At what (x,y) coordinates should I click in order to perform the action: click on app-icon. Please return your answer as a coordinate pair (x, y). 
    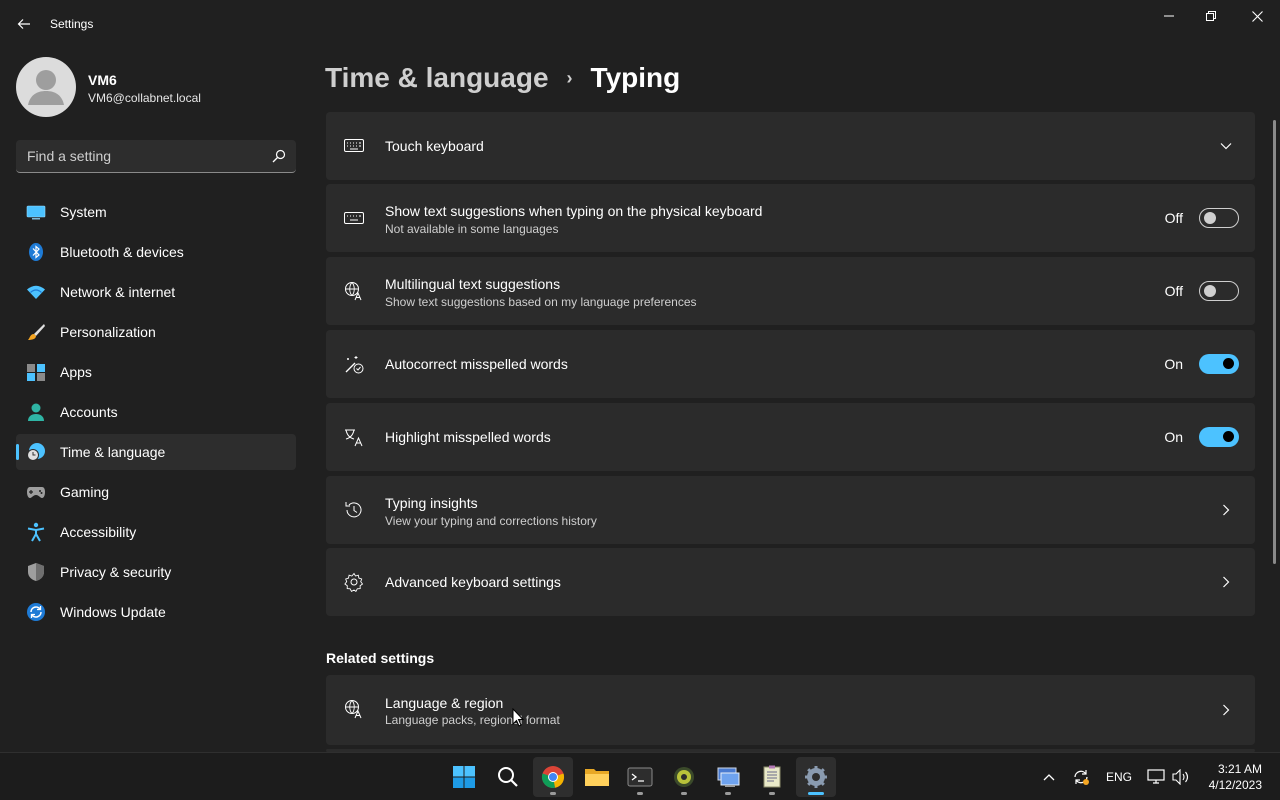
    Looking at the image, I should click on (684, 777).